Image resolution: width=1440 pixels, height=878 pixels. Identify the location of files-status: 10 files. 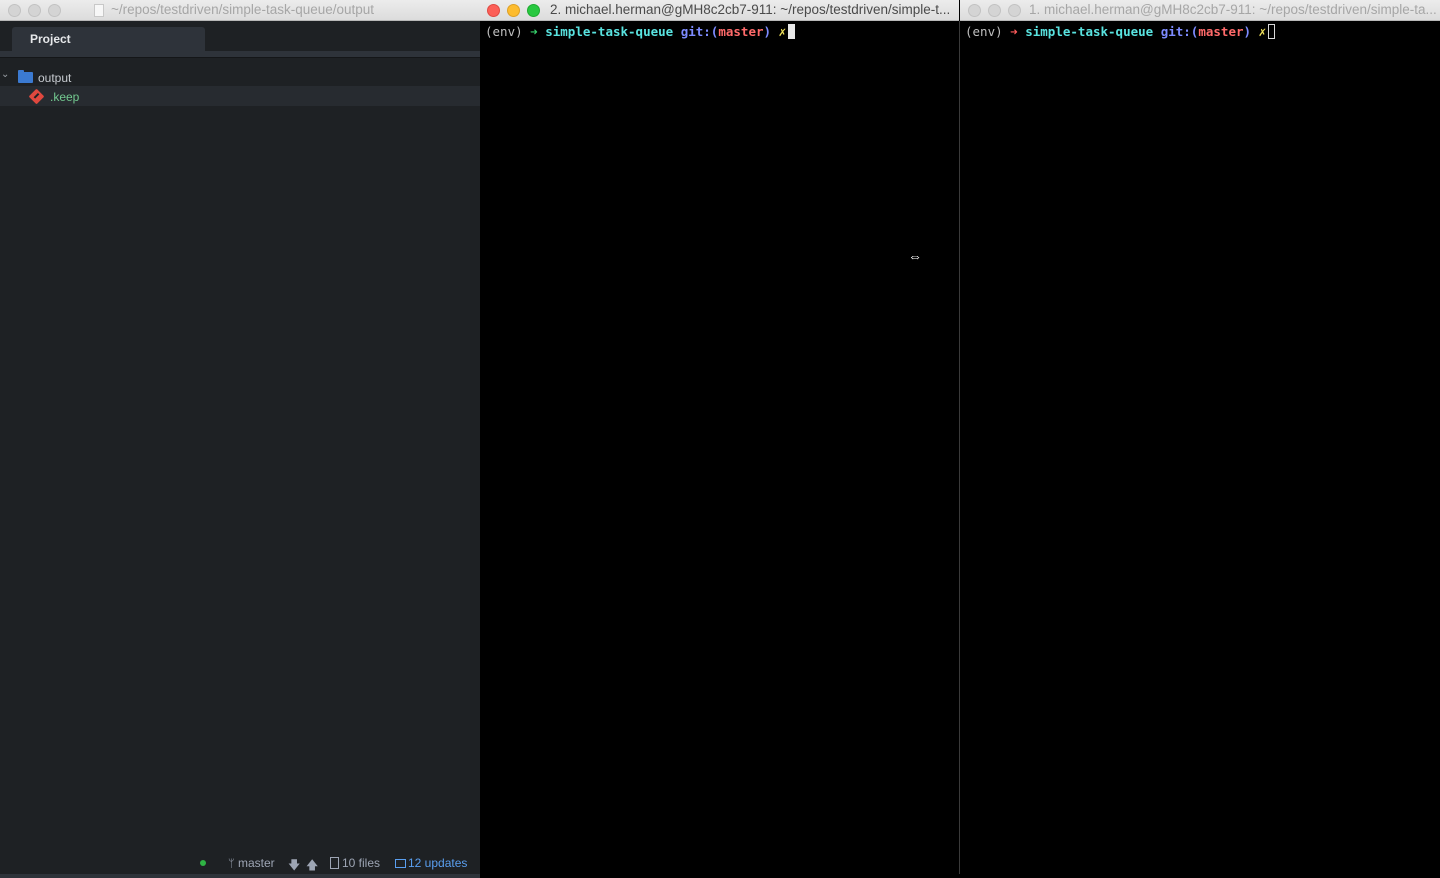
(355, 863).